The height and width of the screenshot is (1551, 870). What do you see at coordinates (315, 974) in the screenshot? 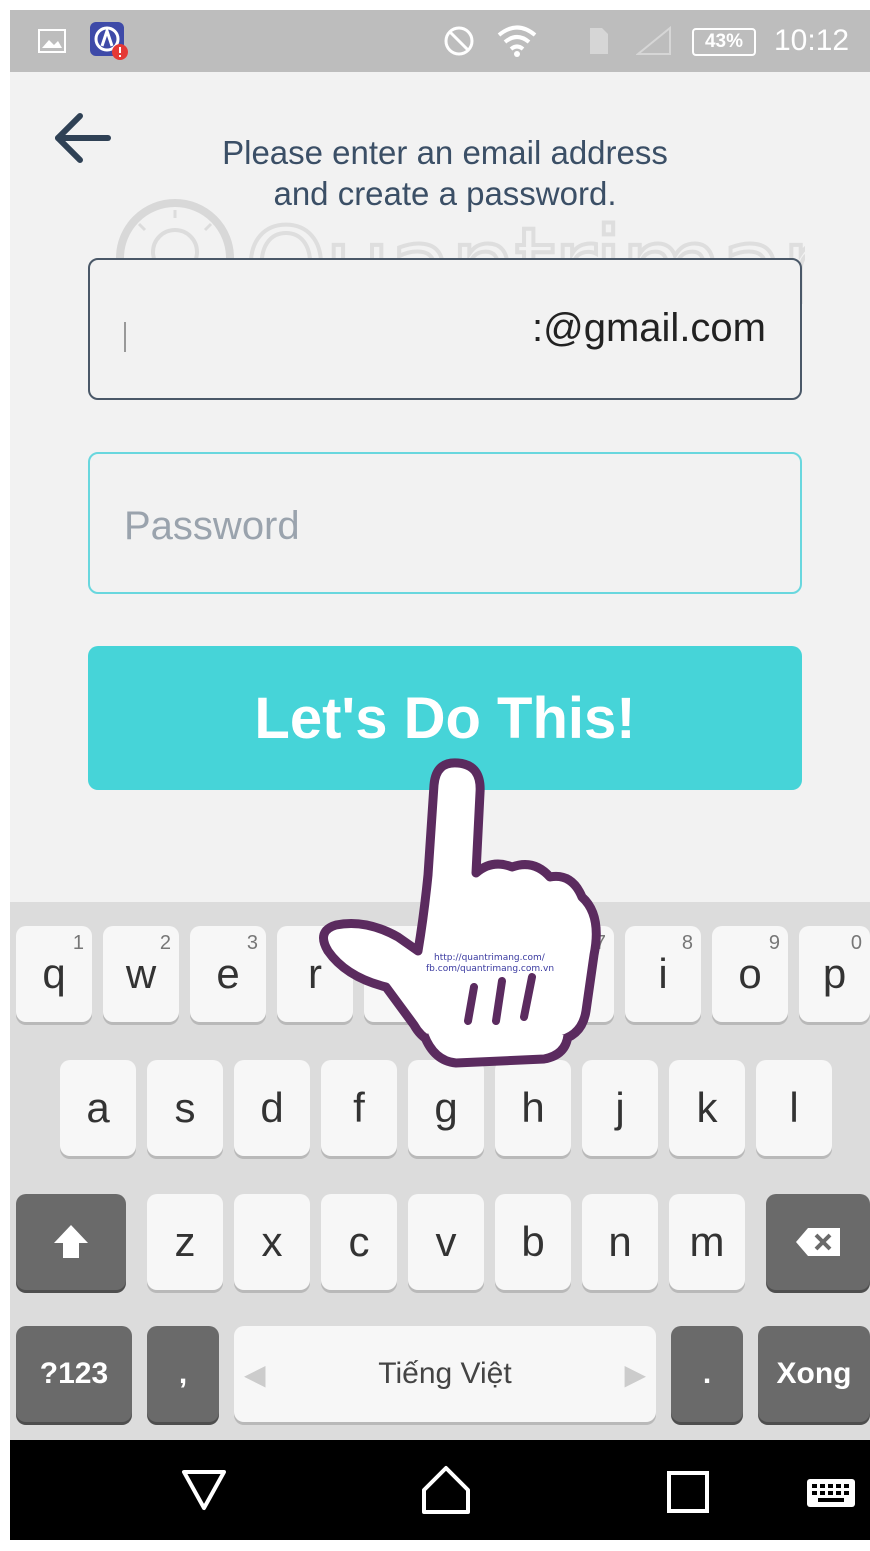
I see `key-r: r4` at bounding box center [315, 974].